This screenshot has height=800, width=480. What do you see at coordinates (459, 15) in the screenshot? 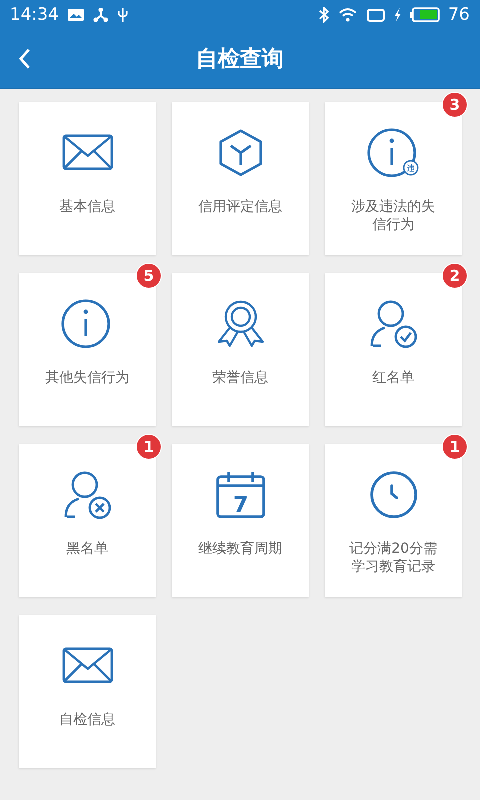
I see `battery-percent: 76` at bounding box center [459, 15].